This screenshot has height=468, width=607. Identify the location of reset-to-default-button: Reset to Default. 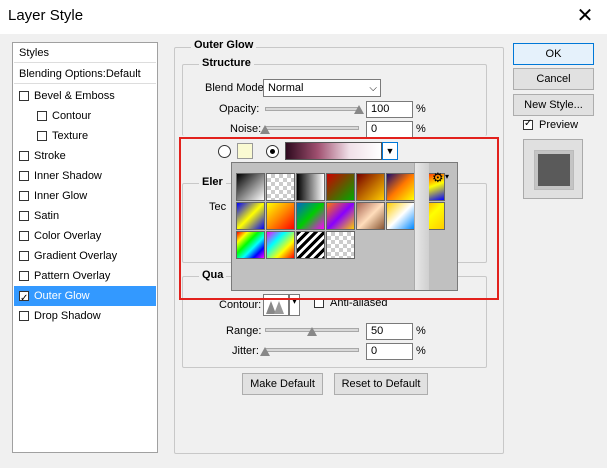
(381, 384).